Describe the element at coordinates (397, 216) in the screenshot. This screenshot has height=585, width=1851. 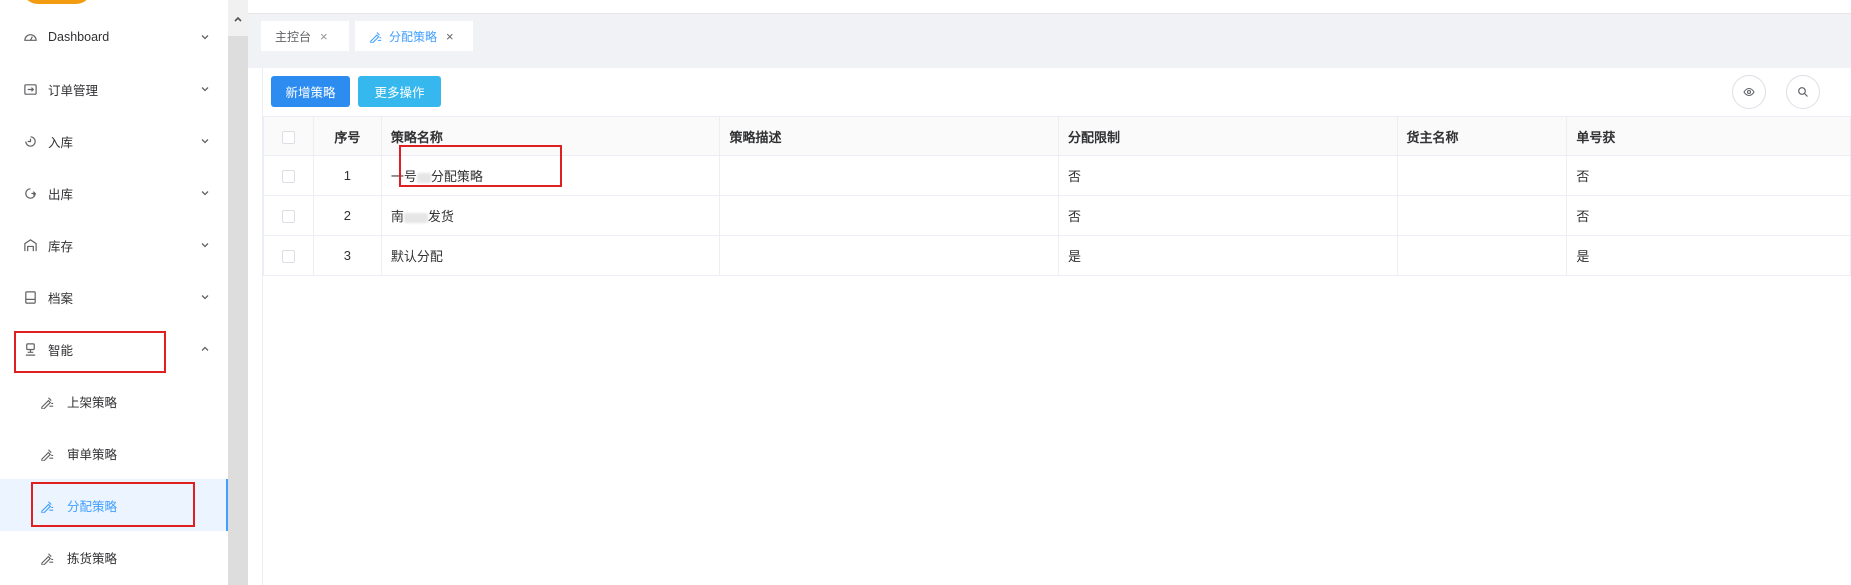
I see `name-prefix: 南` at that location.